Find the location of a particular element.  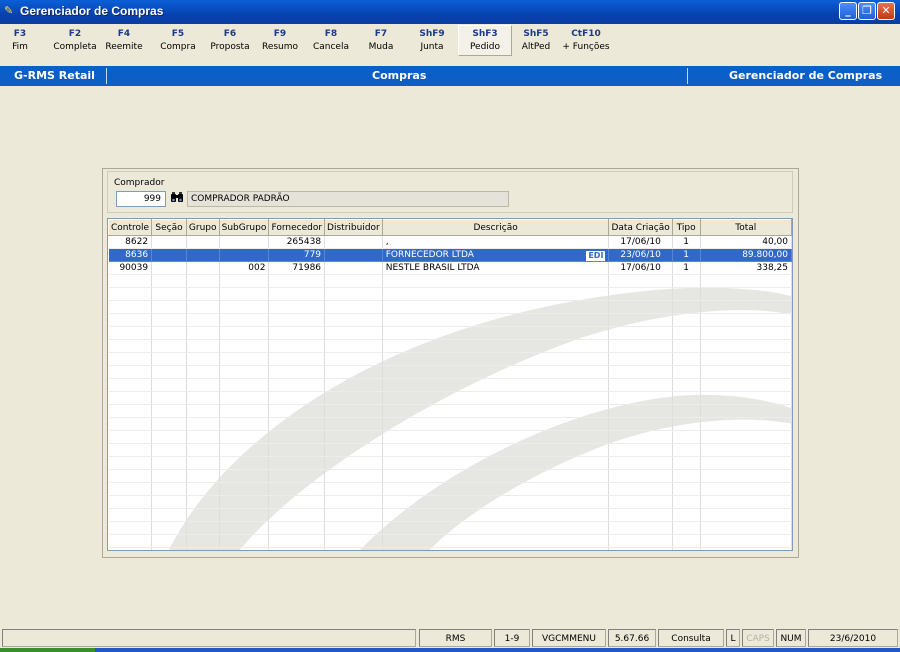

column-header-grupo: Grupo is located at coordinates (202, 227).